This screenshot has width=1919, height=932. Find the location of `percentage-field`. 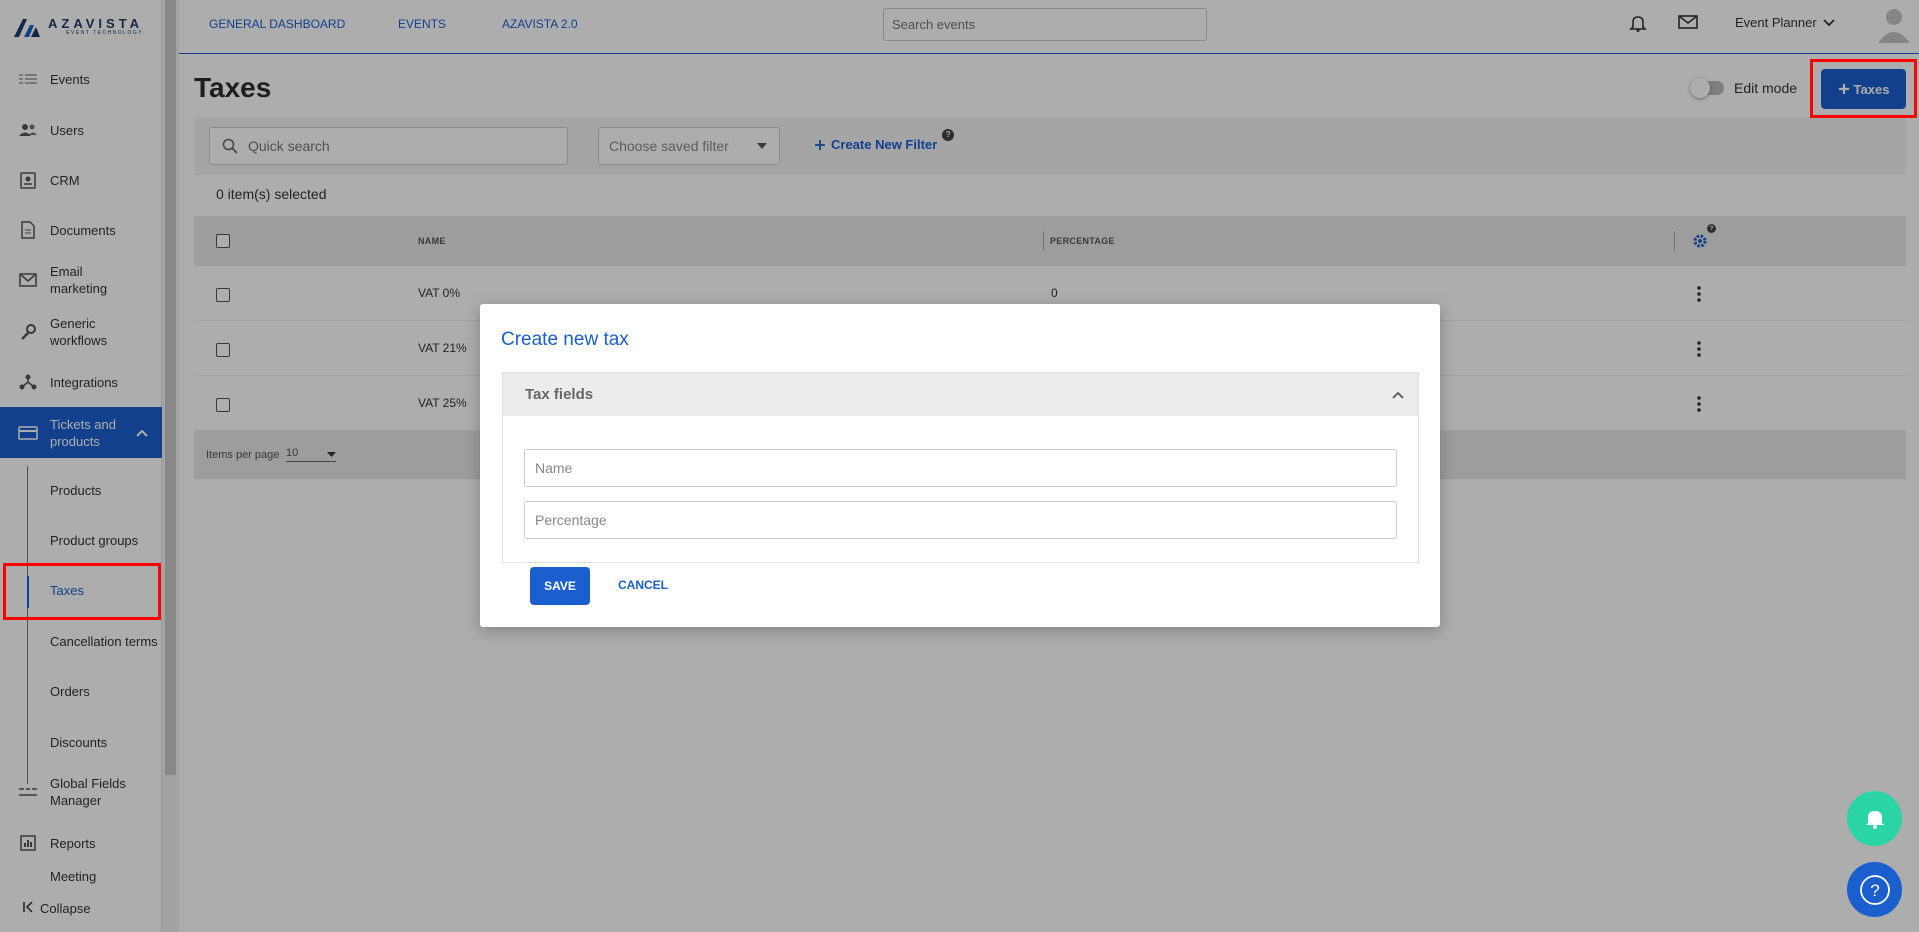

percentage-field is located at coordinates (960, 520).